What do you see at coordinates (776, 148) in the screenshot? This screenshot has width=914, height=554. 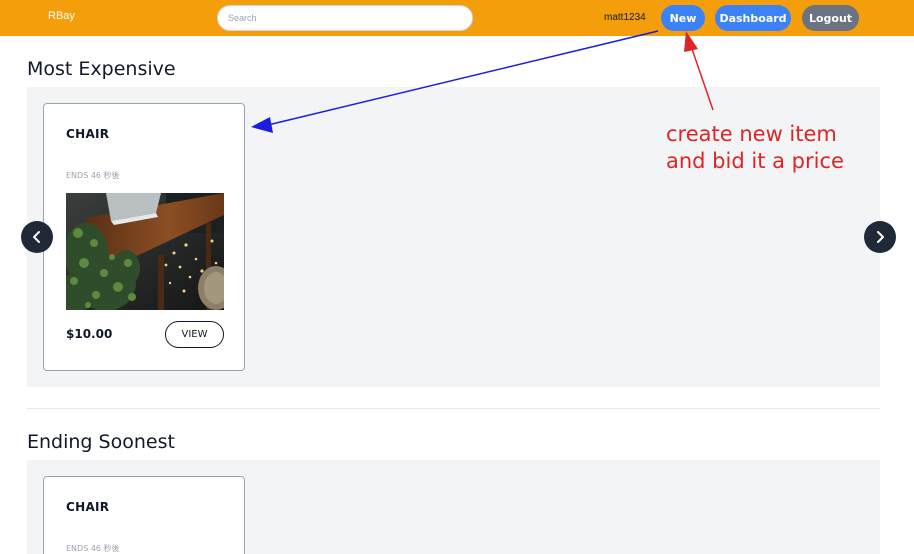 I see `annotation-text: create new item and bid it a price` at bounding box center [776, 148].